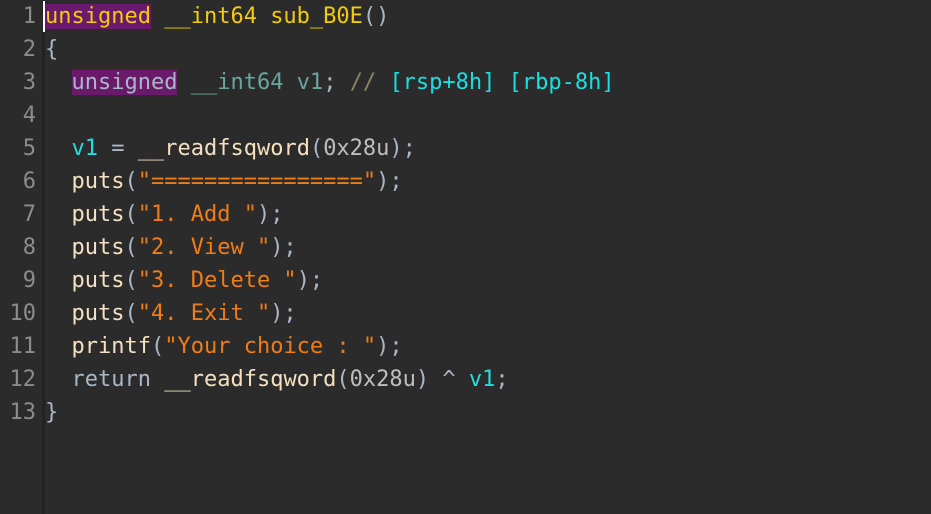  What do you see at coordinates (204, 313) in the screenshot?
I see `code-token: "4. Exit "` at bounding box center [204, 313].